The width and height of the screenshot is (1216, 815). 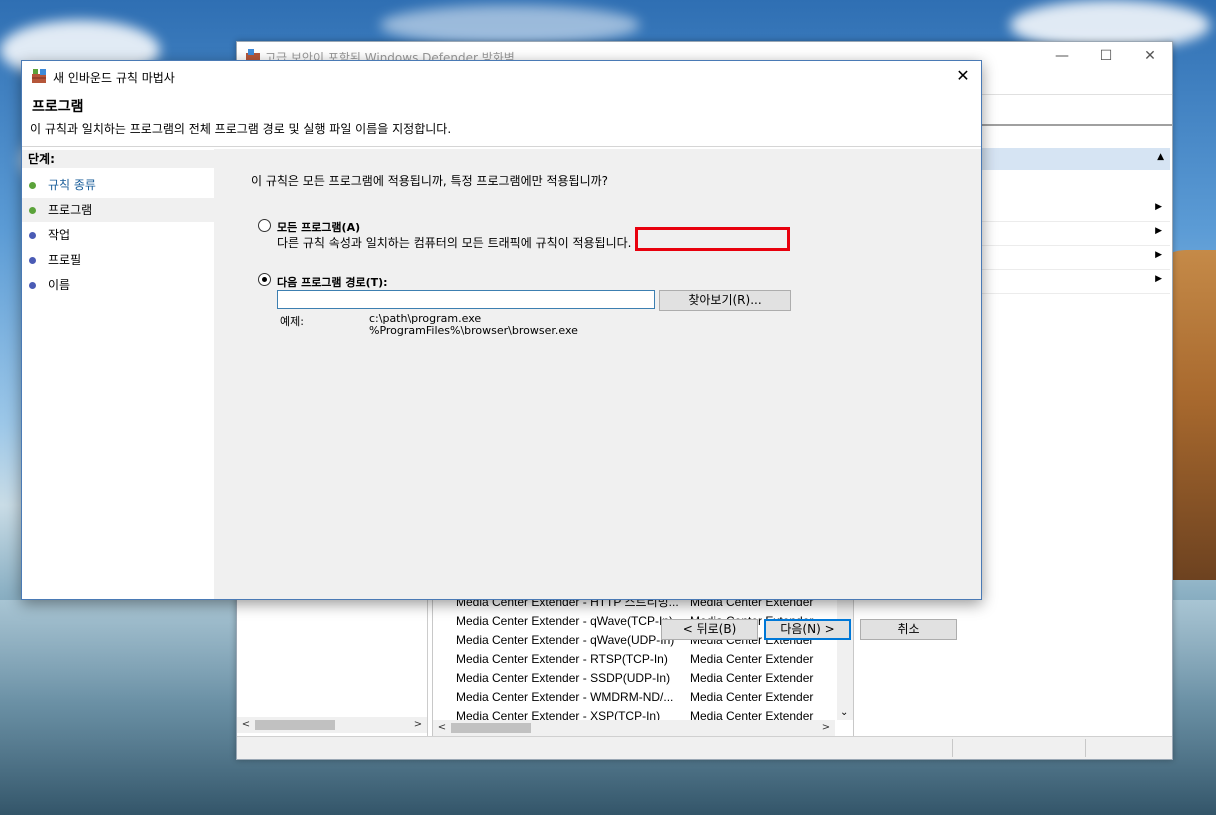 I want to click on actions-pane: ▲ ▶ ▶ ▶ ▶, so click(x=1074, y=440).